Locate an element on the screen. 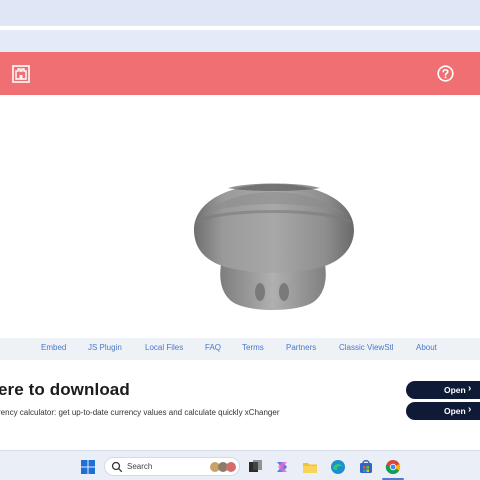 The width and height of the screenshot is (480, 480). search-icon is located at coordinates (117, 467).